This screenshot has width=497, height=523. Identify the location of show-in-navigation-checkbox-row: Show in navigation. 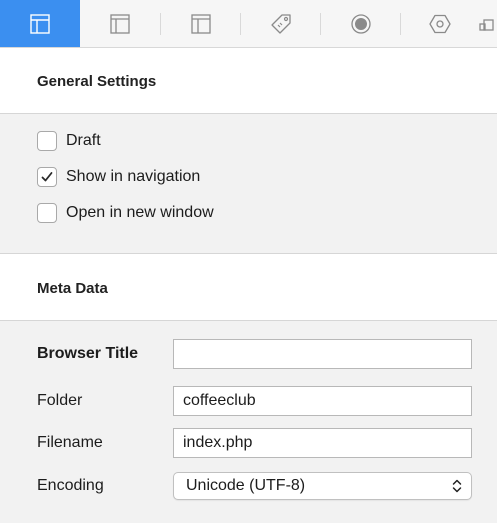
(118, 177).